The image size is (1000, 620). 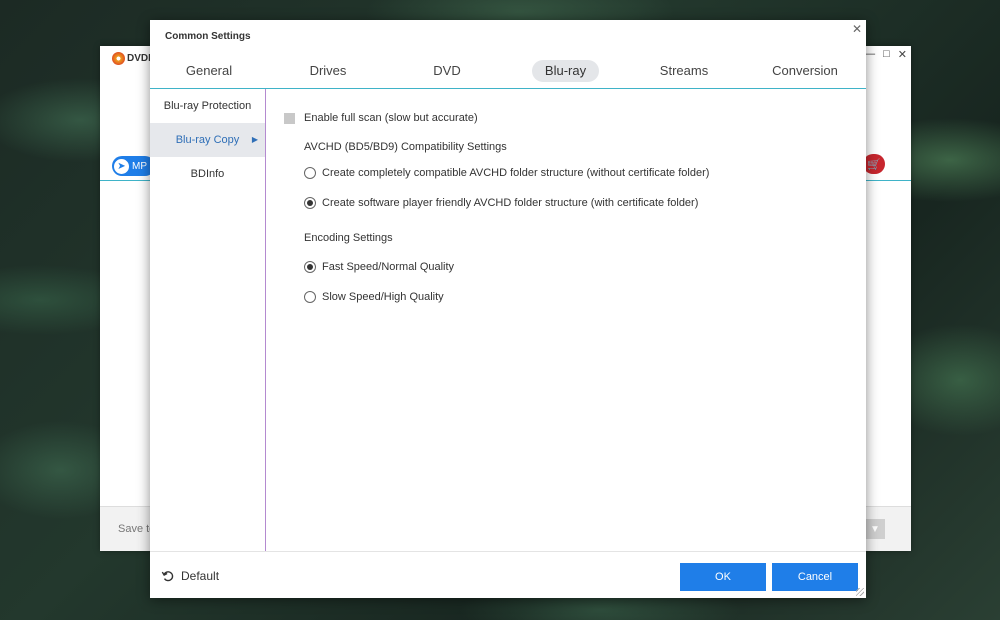 I want to click on sidebar-item-blu-ray-copy: Blu-ray Copy ▶, so click(x=207, y=140).